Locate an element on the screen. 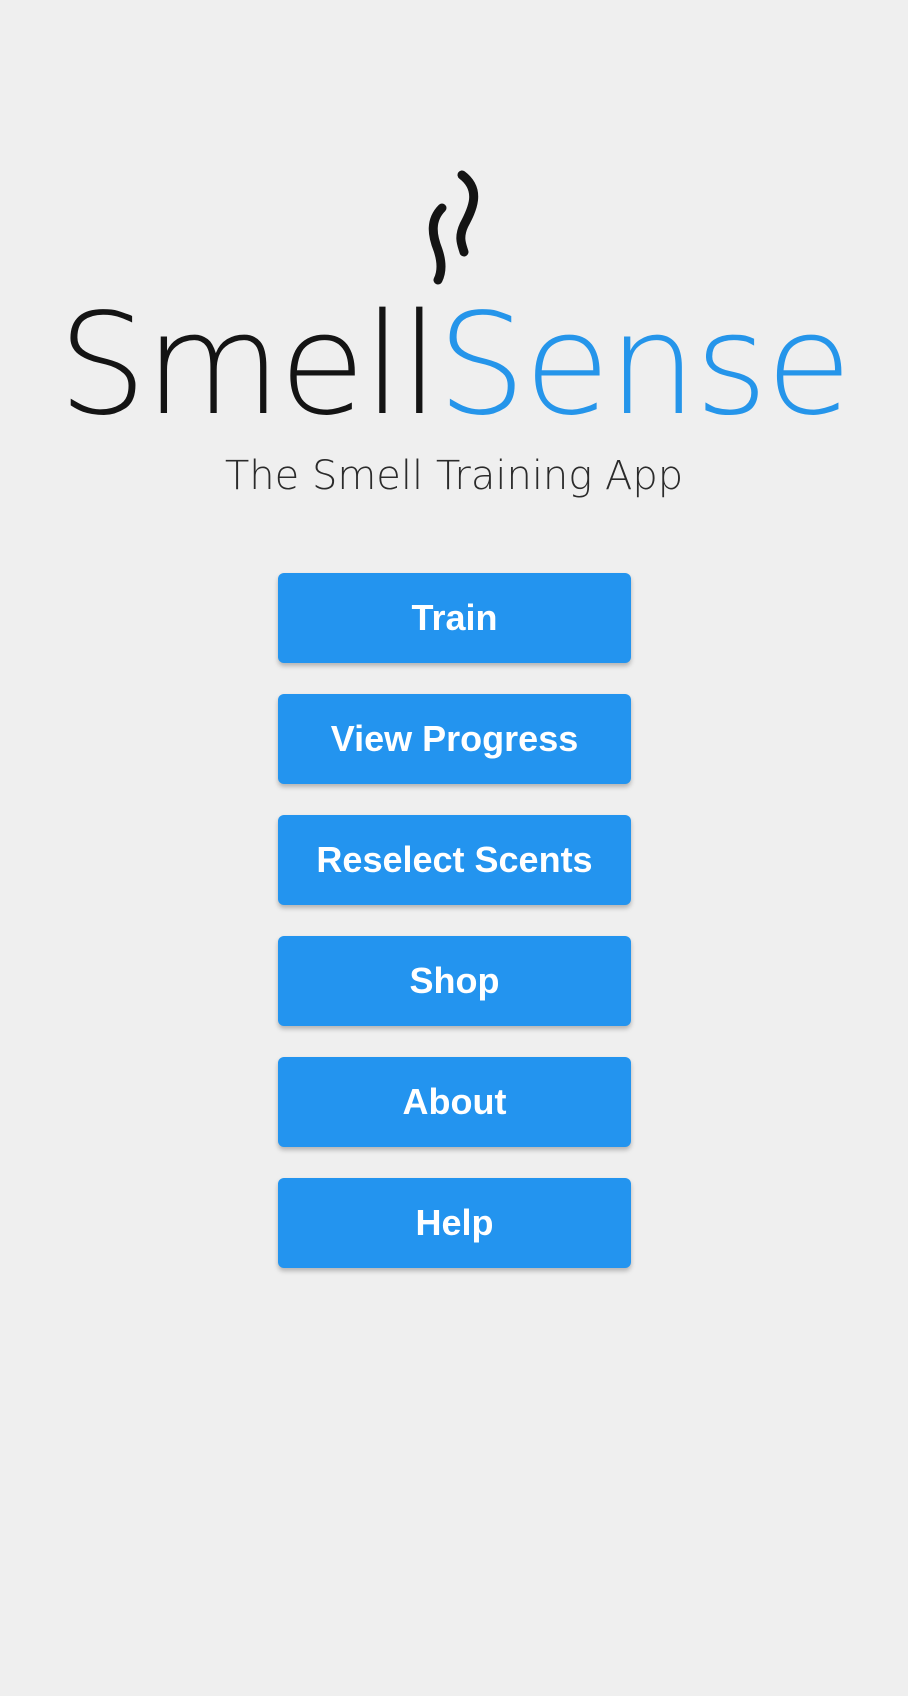 This screenshot has width=908, height=1696. app-title-sense: Sense is located at coordinates (644, 365).